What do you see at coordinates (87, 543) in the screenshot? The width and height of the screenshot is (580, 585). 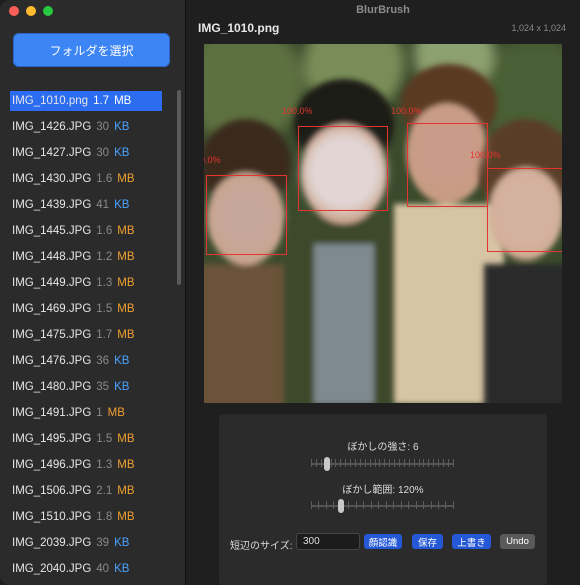 I see `file-list-item: IMG_2039.JPG 39 KB` at bounding box center [87, 543].